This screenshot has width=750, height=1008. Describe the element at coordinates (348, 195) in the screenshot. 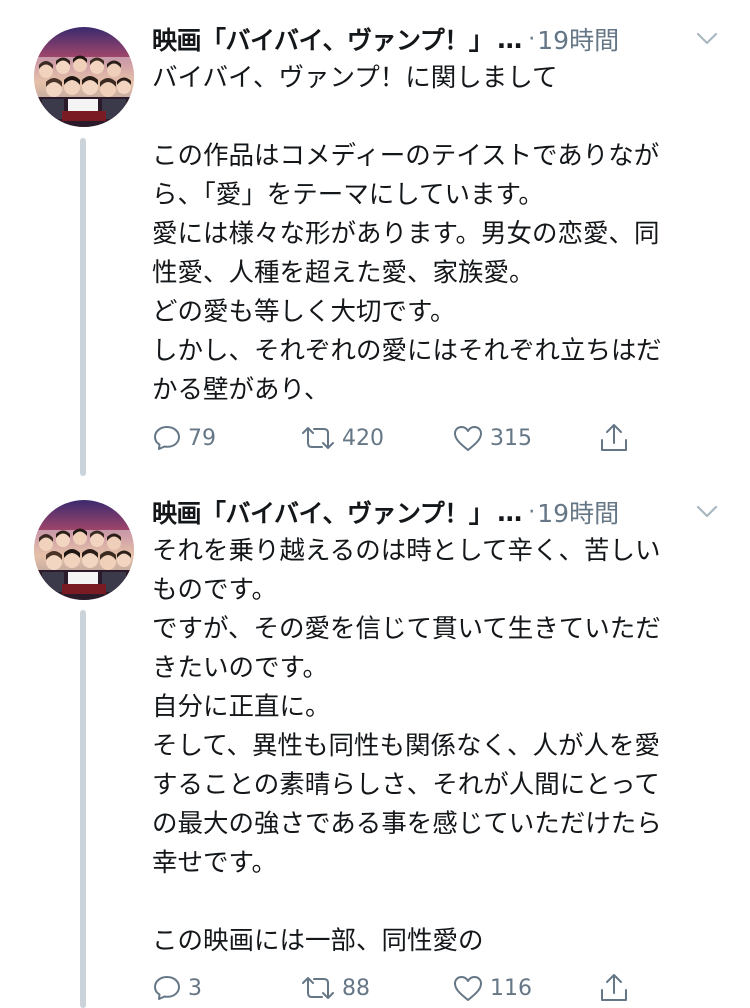

I see `tweet-text-line: ら、「愛」をテーマにしています。` at that location.